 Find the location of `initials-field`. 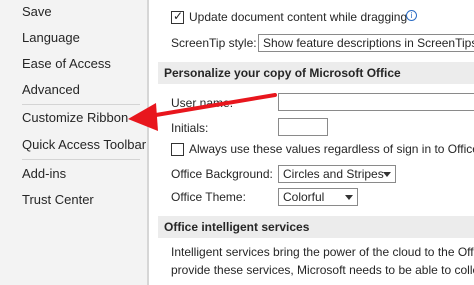

initials-field is located at coordinates (303, 127).